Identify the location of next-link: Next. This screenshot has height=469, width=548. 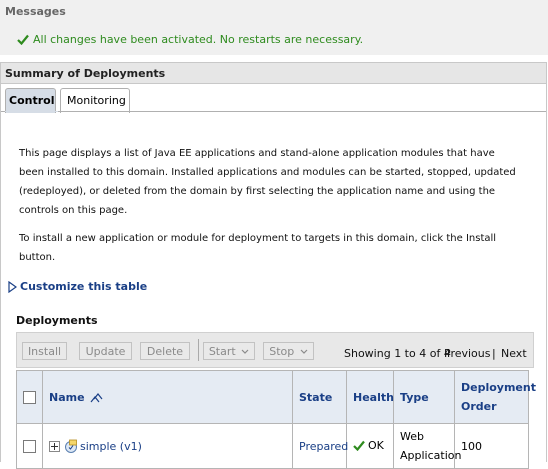
(514, 353).